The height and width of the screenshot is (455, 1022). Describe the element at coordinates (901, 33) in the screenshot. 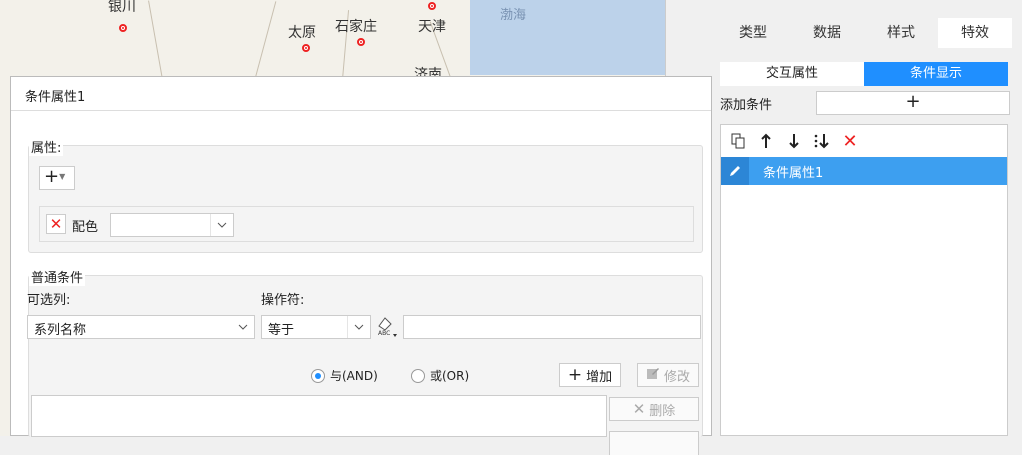

I see `tab-style: 样式` at that location.